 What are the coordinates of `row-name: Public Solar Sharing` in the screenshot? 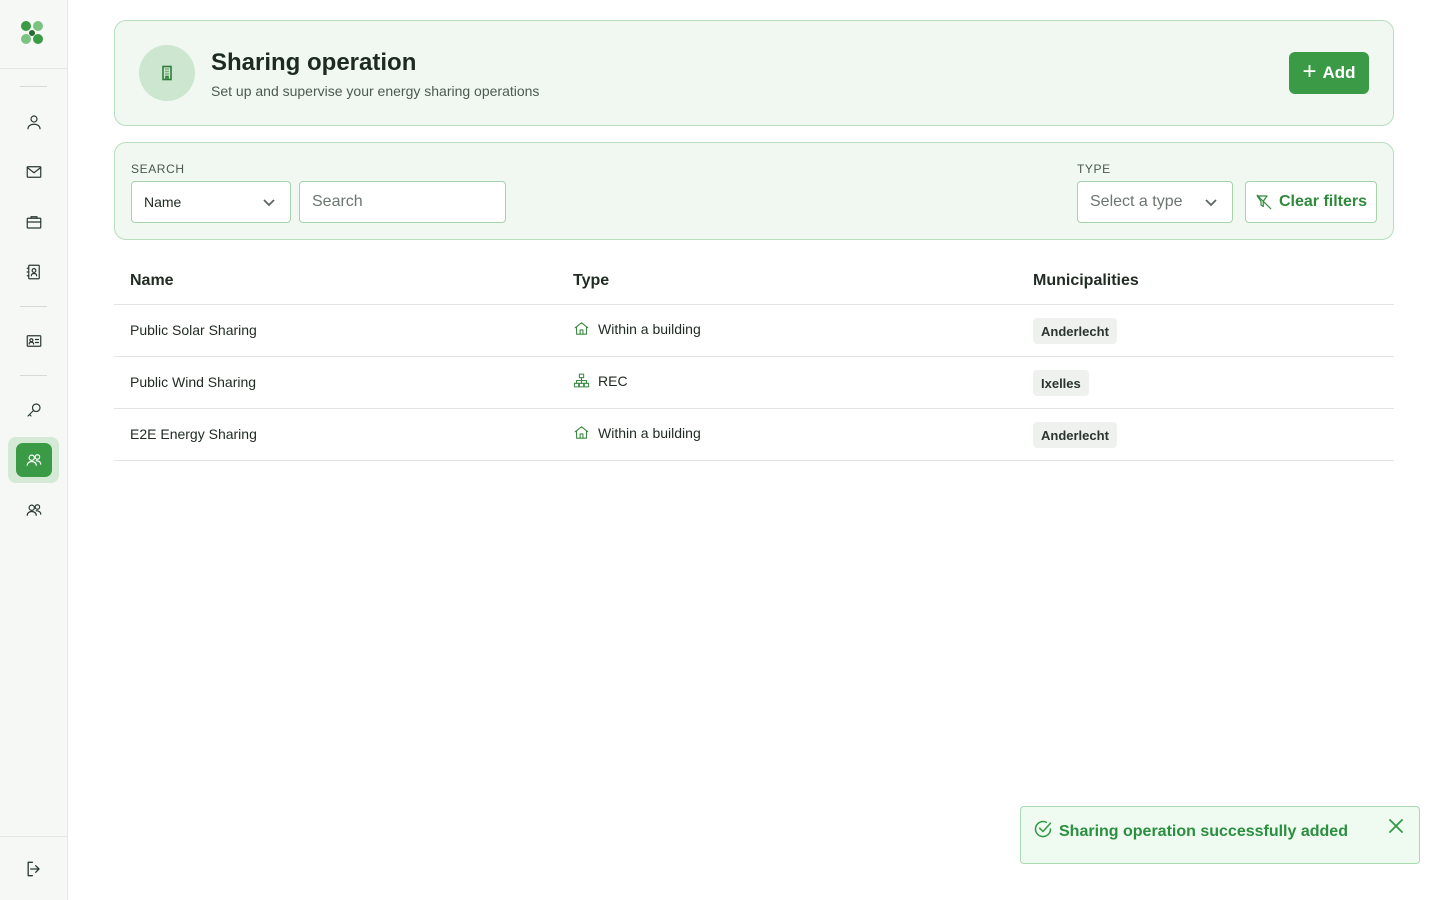 It's located at (193, 330).